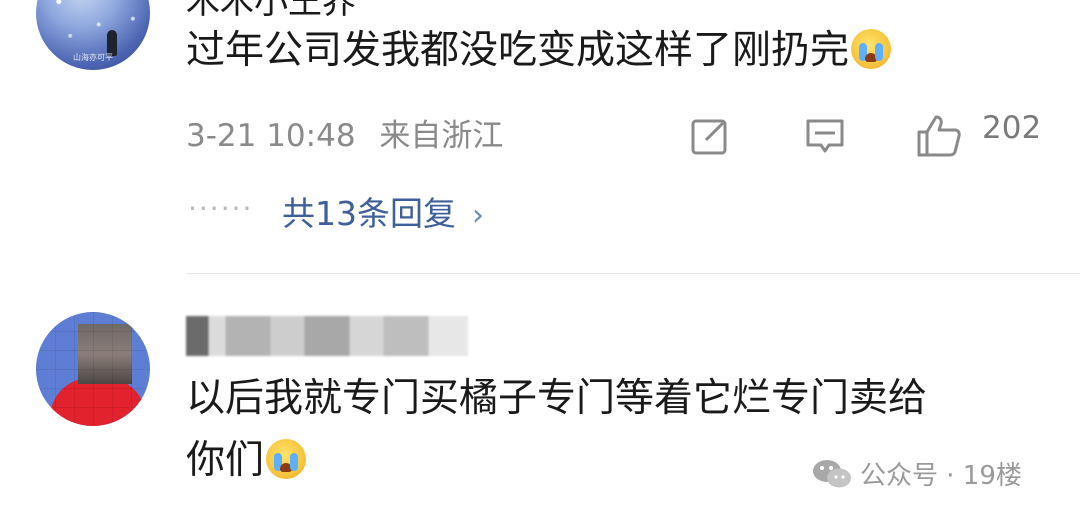 The image size is (1080, 520). I want to click on comment-meta: 3-21 10:48 来自浙江, so click(344, 132).